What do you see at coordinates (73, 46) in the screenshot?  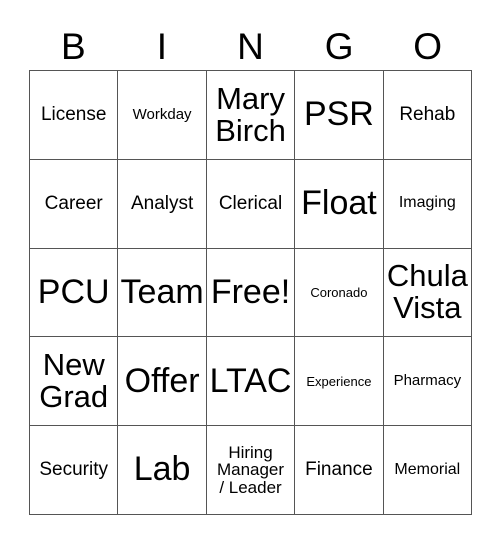 I see `header-letter-b: B` at bounding box center [73, 46].